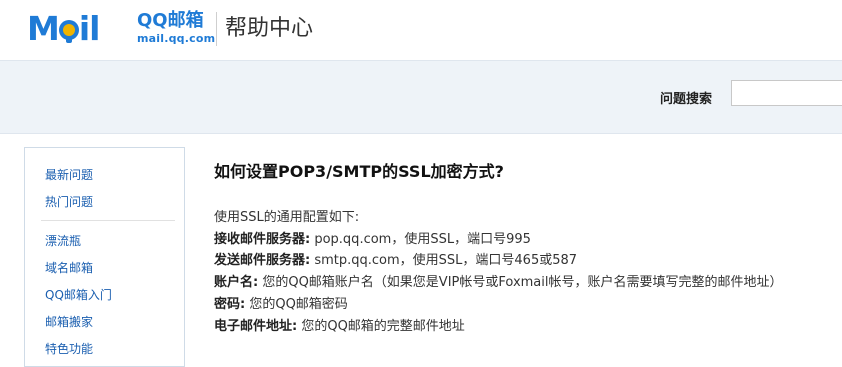 This screenshot has height=367, width=842. Describe the element at coordinates (230, 304) in the screenshot. I see `password-label: 密码:` at that location.